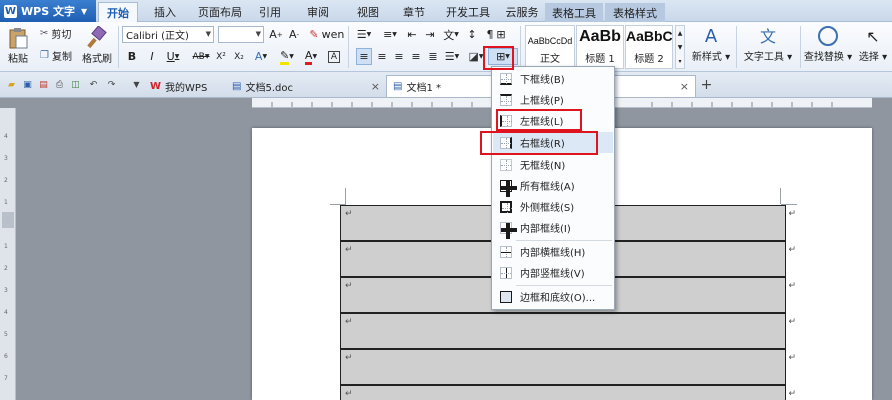  What do you see at coordinates (451, 34) in the screenshot?
I see `chinese-layout-button: 文 ▼` at bounding box center [451, 34].